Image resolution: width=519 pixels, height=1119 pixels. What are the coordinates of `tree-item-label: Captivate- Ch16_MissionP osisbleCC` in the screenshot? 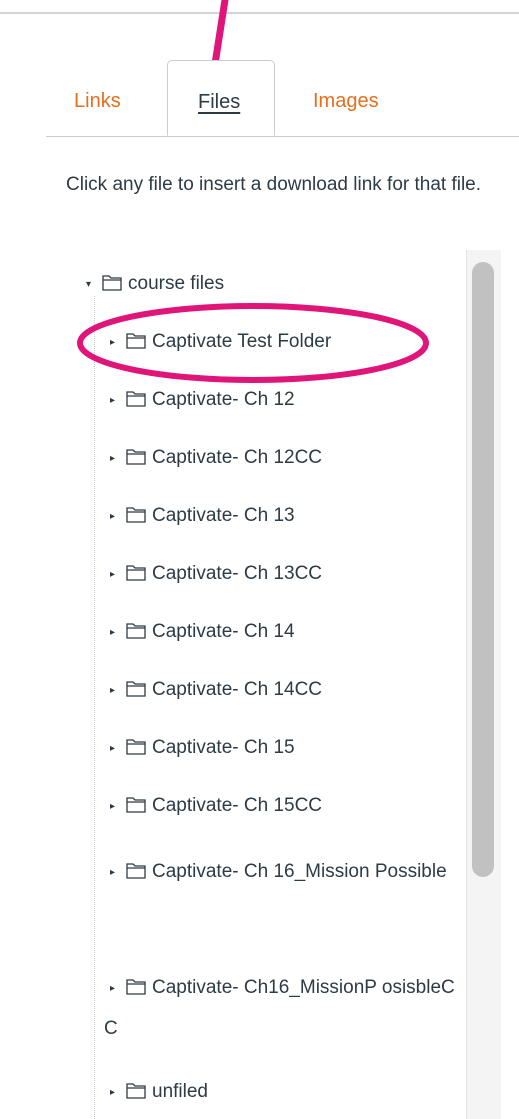 It's located at (279, 1008).